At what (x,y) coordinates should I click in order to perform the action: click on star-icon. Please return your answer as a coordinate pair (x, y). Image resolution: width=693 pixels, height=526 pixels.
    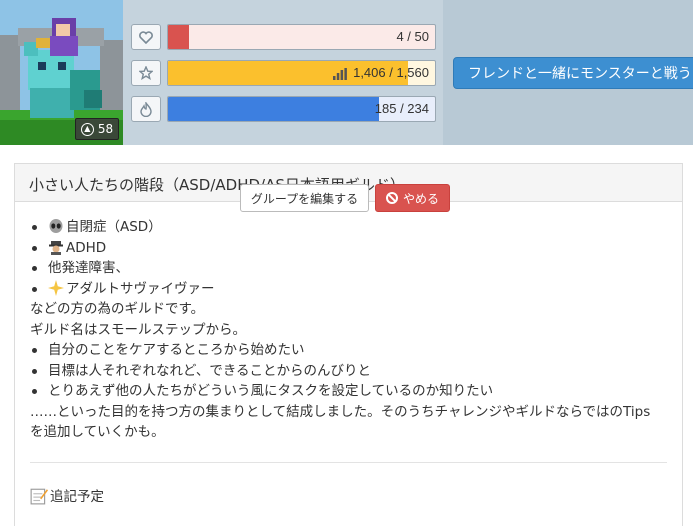
    Looking at the image, I should click on (146, 73).